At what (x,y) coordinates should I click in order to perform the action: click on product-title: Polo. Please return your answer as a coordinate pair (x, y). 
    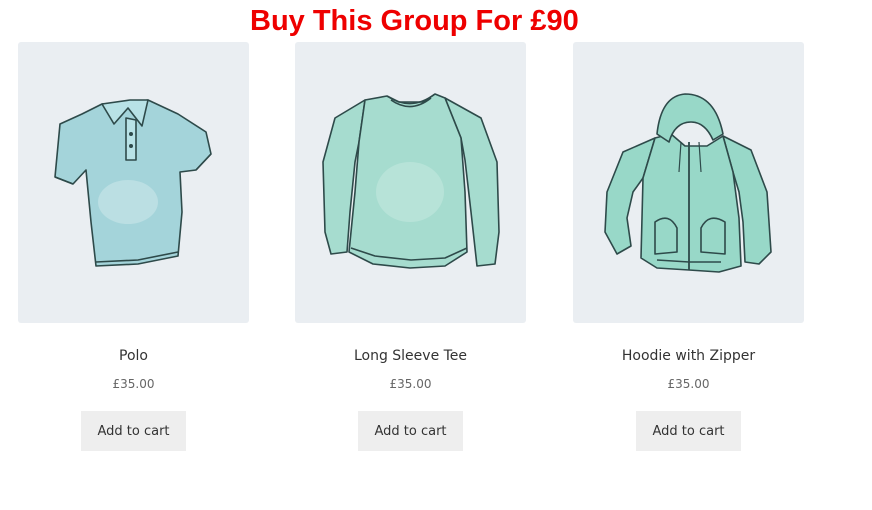
    Looking at the image, I should click on (133, 356).